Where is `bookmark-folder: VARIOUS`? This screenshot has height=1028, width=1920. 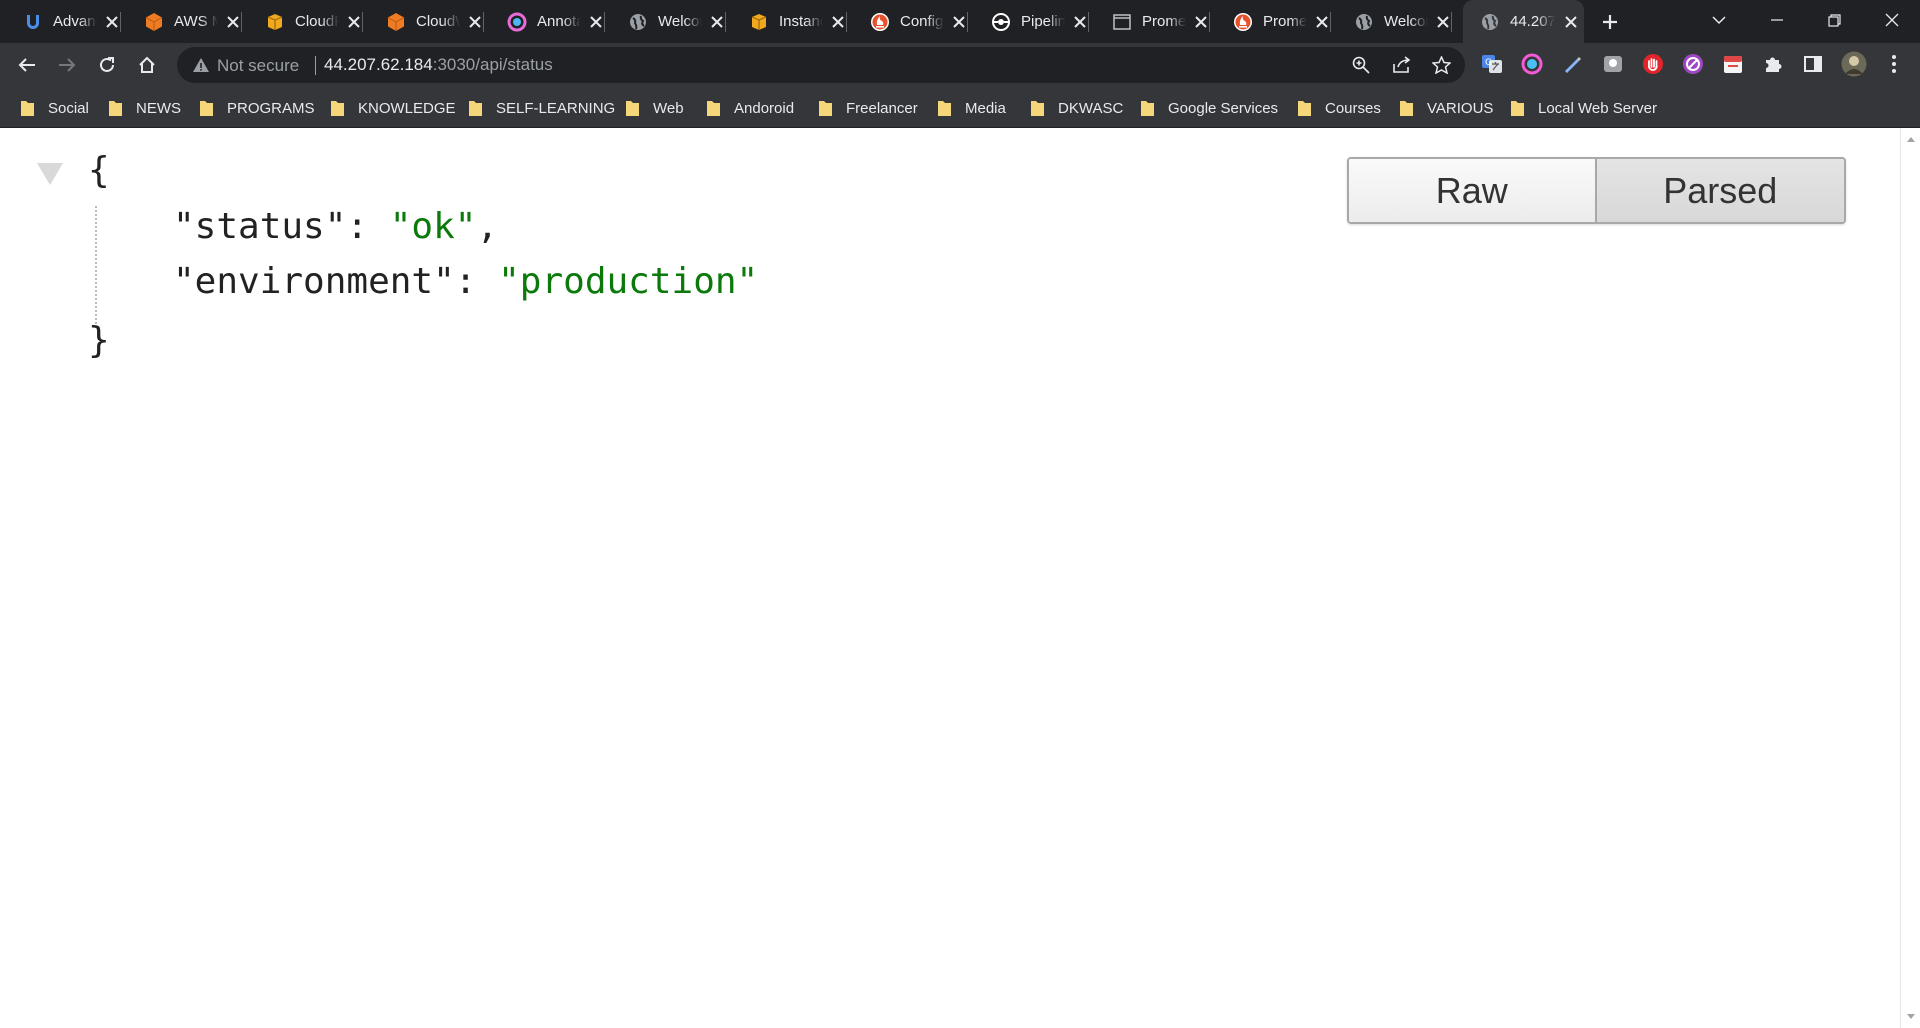
bookmark-folder: VARIOUS is located at coordinates (1446, 108).